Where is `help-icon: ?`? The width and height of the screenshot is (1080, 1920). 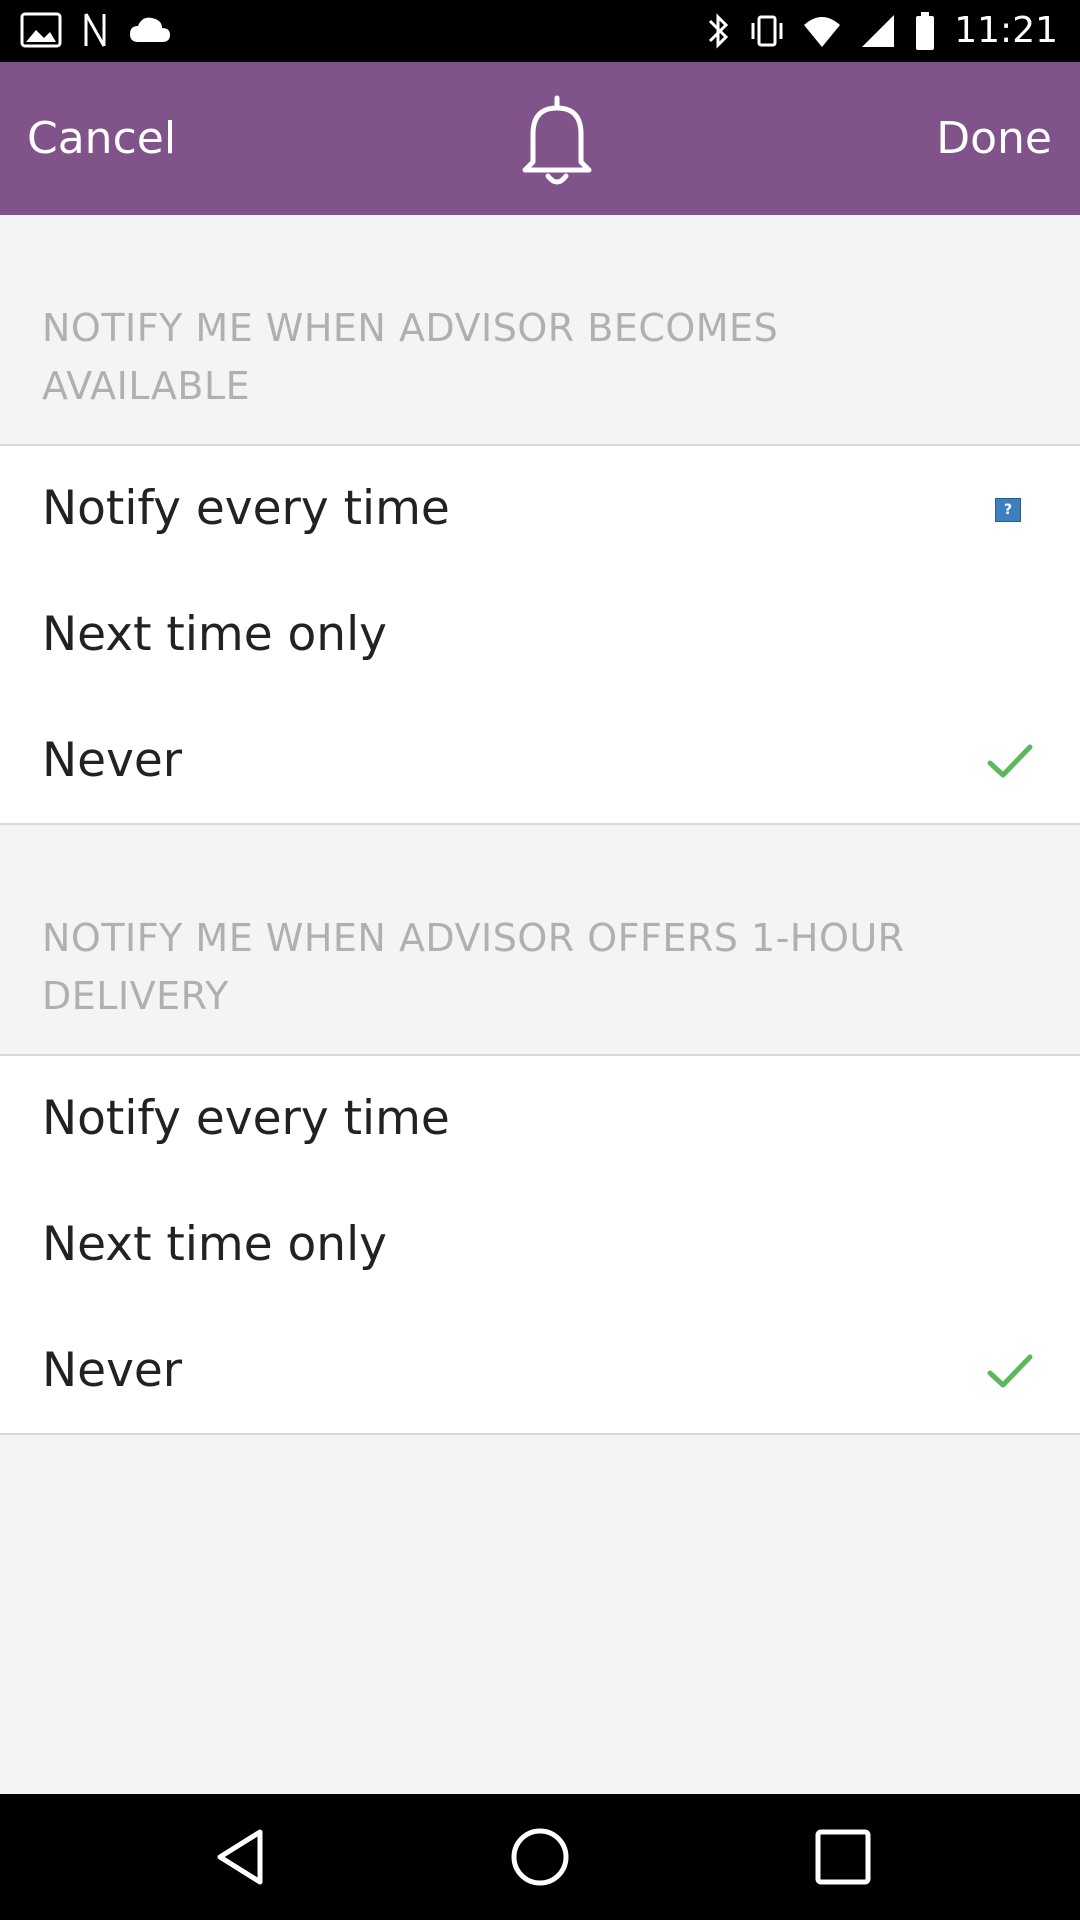 help-icon: ? is located at coordinates (1008, 510).